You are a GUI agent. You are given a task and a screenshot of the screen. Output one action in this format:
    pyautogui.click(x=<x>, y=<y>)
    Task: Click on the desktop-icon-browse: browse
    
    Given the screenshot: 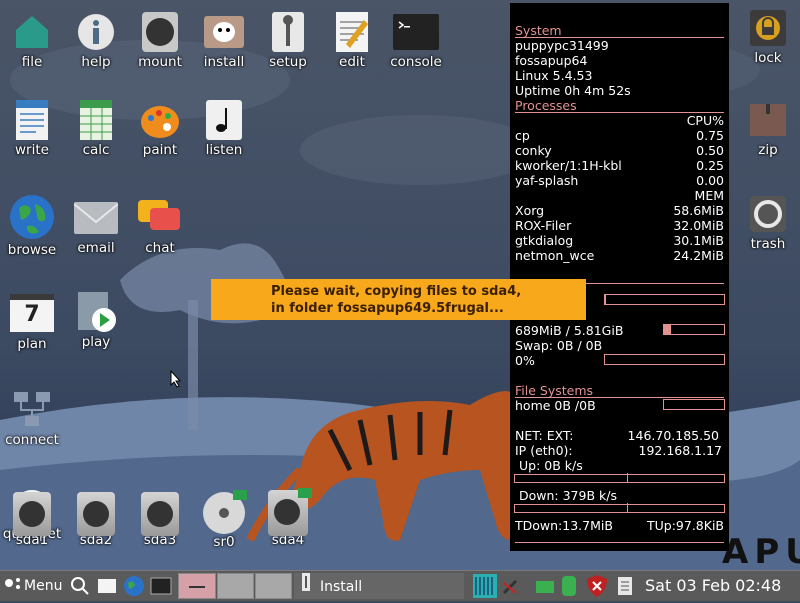 What is the action you would take?
    pyautogui.click(x=33, y=226)
    